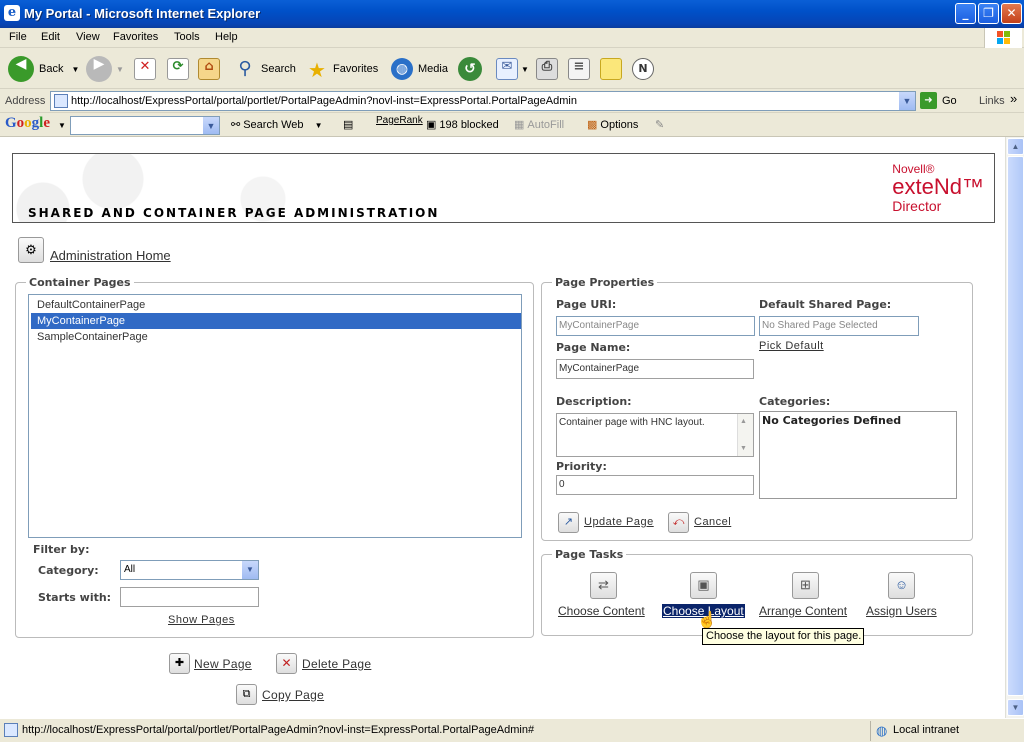  Describe the element at coordinates (858, 455) in the screenshot. I see `categories-list: No Categories Defined` at that location.